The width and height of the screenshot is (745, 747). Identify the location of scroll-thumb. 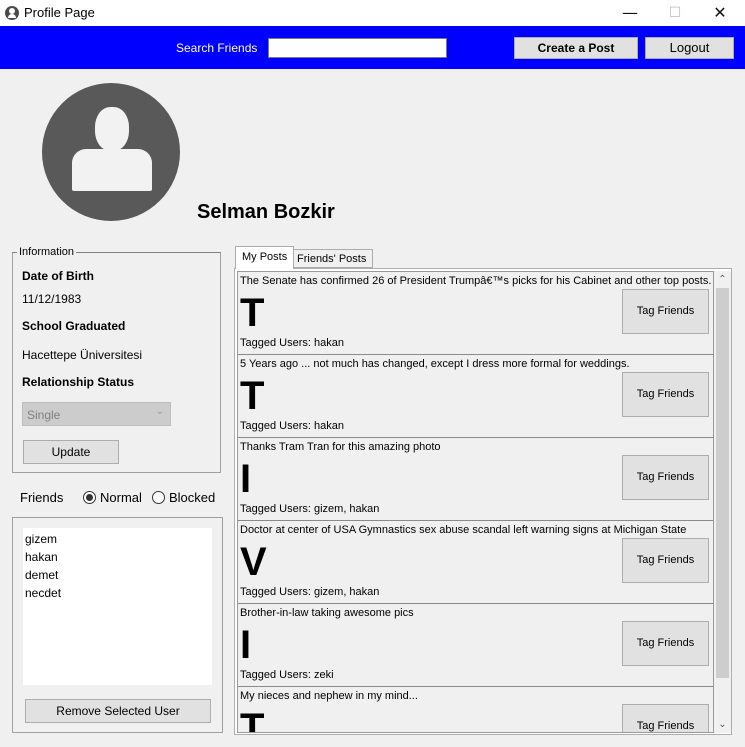
(722, 483).